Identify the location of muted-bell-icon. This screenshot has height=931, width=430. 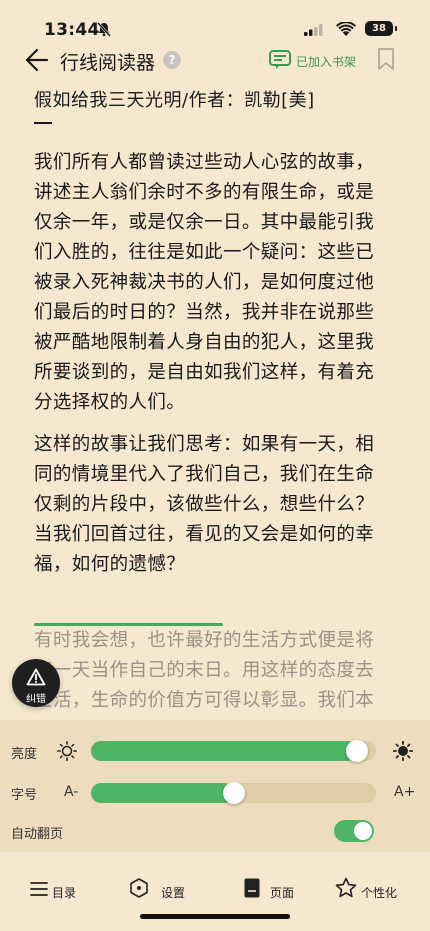
(104, 29).